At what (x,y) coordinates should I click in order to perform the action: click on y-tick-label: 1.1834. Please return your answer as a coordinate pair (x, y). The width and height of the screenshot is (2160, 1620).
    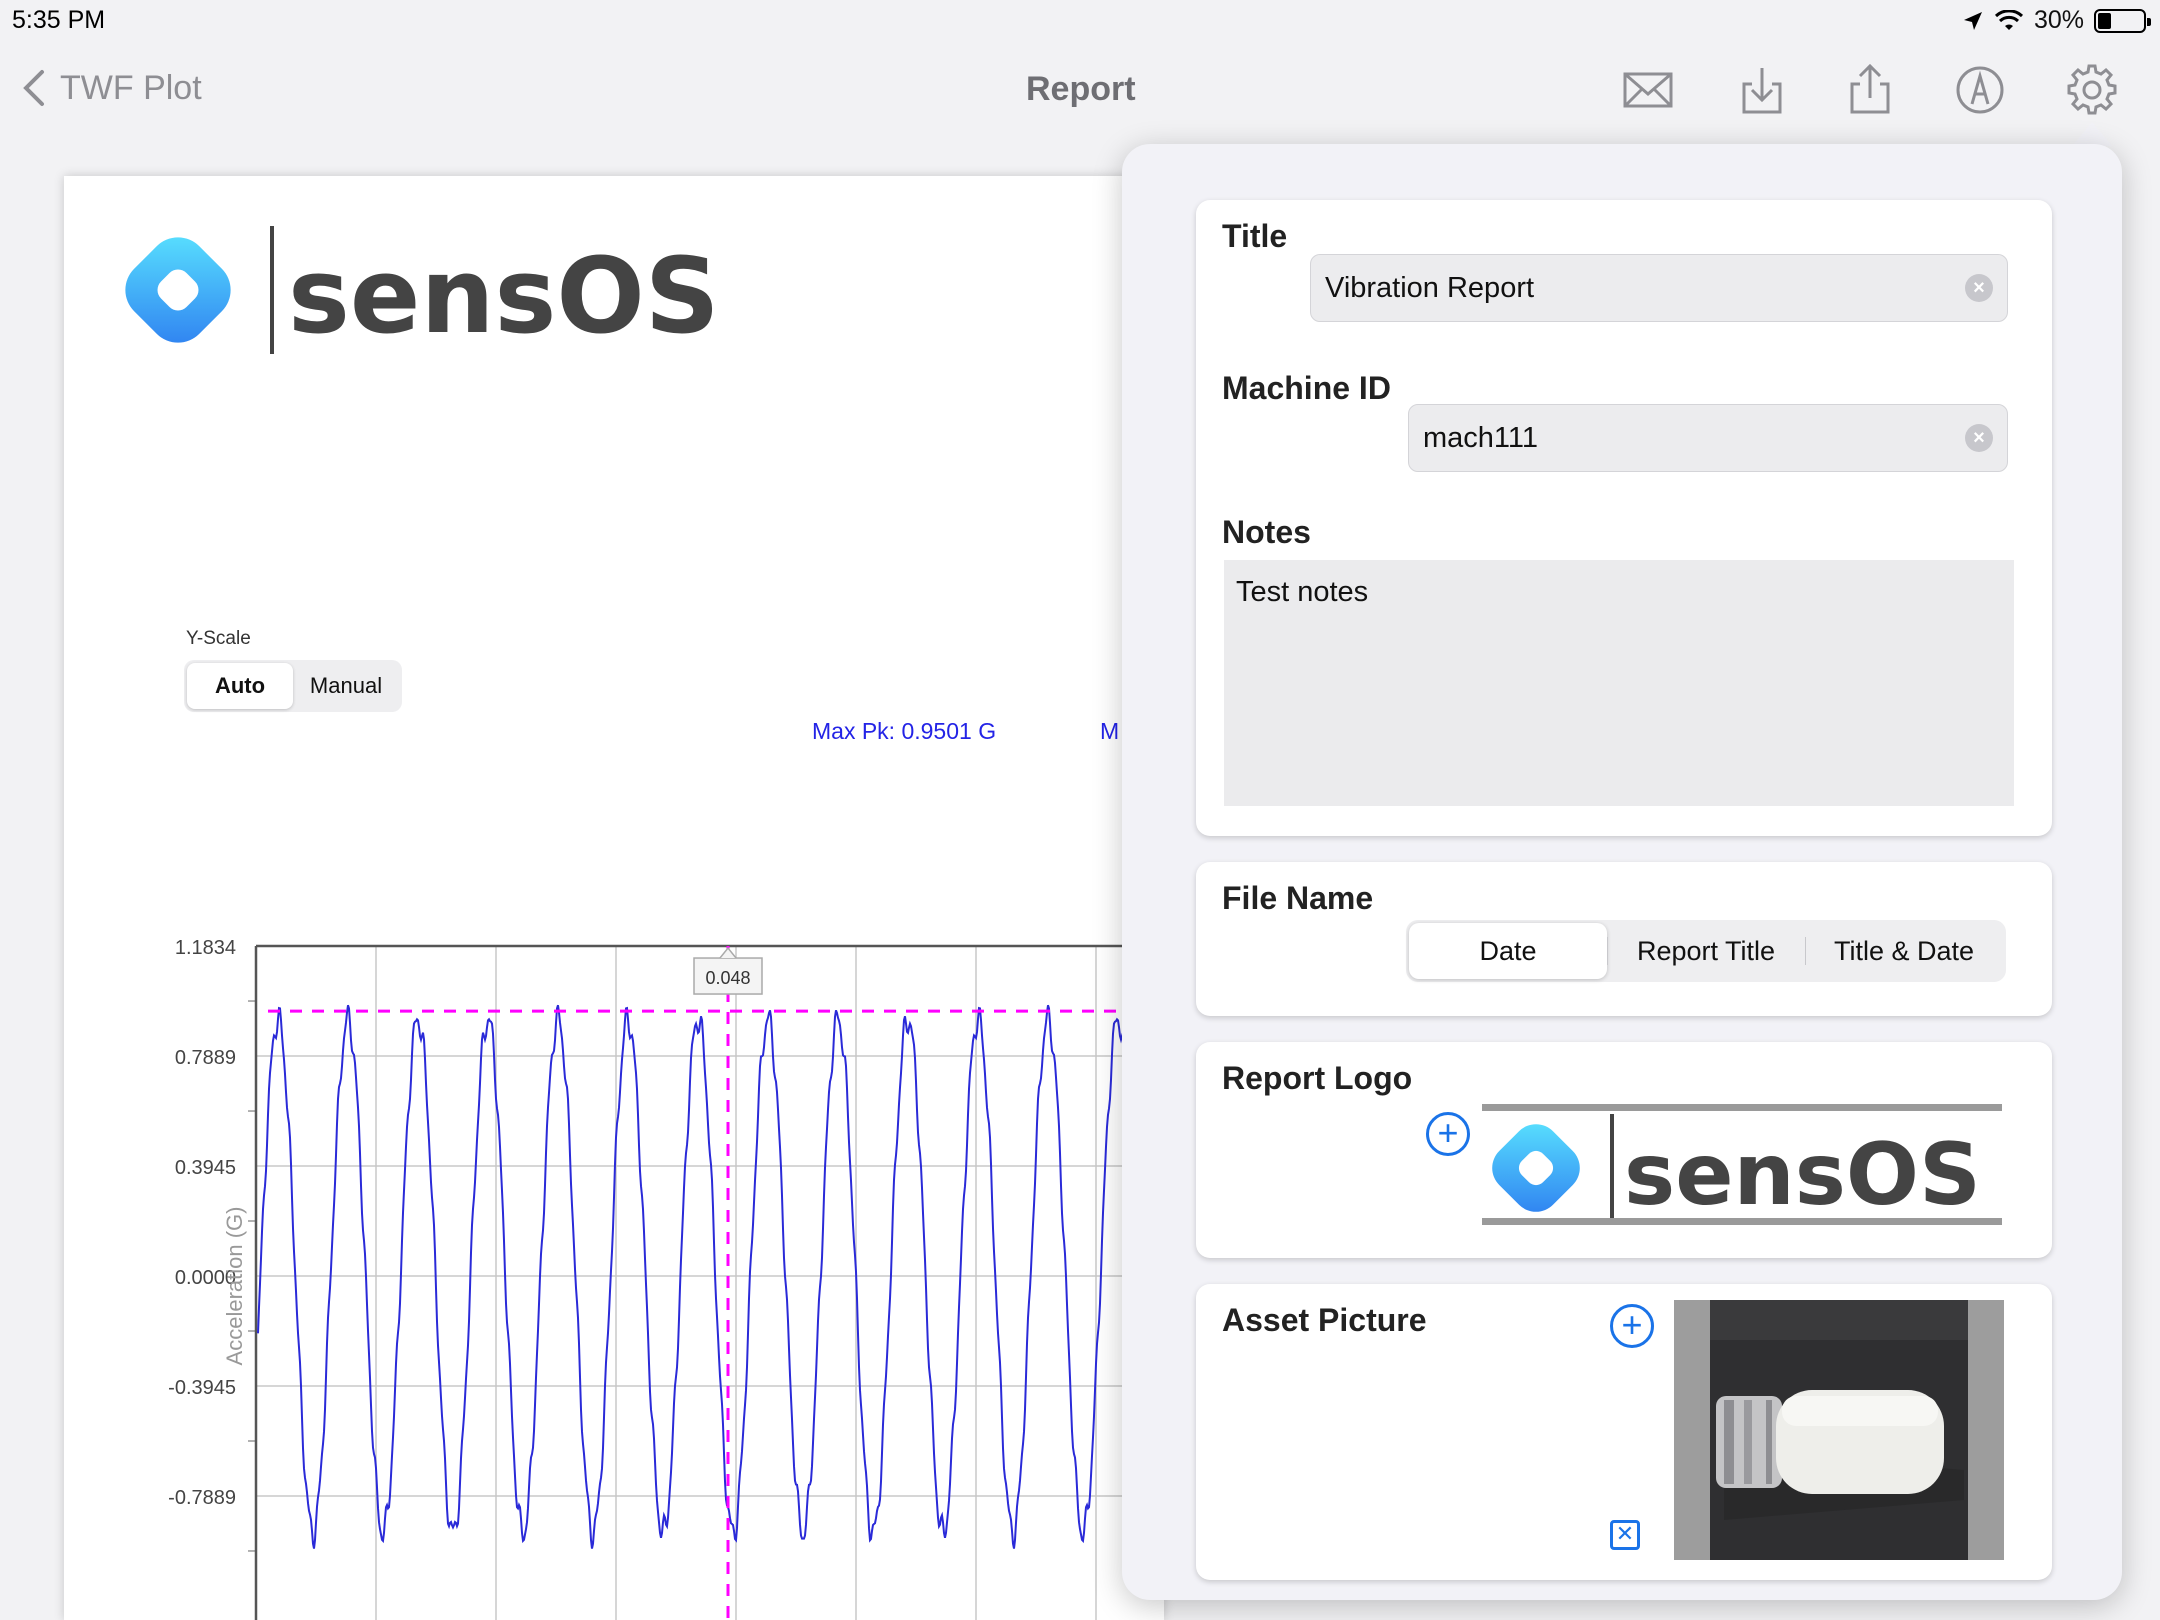
    Looking at the image, I should click on (205, 948).